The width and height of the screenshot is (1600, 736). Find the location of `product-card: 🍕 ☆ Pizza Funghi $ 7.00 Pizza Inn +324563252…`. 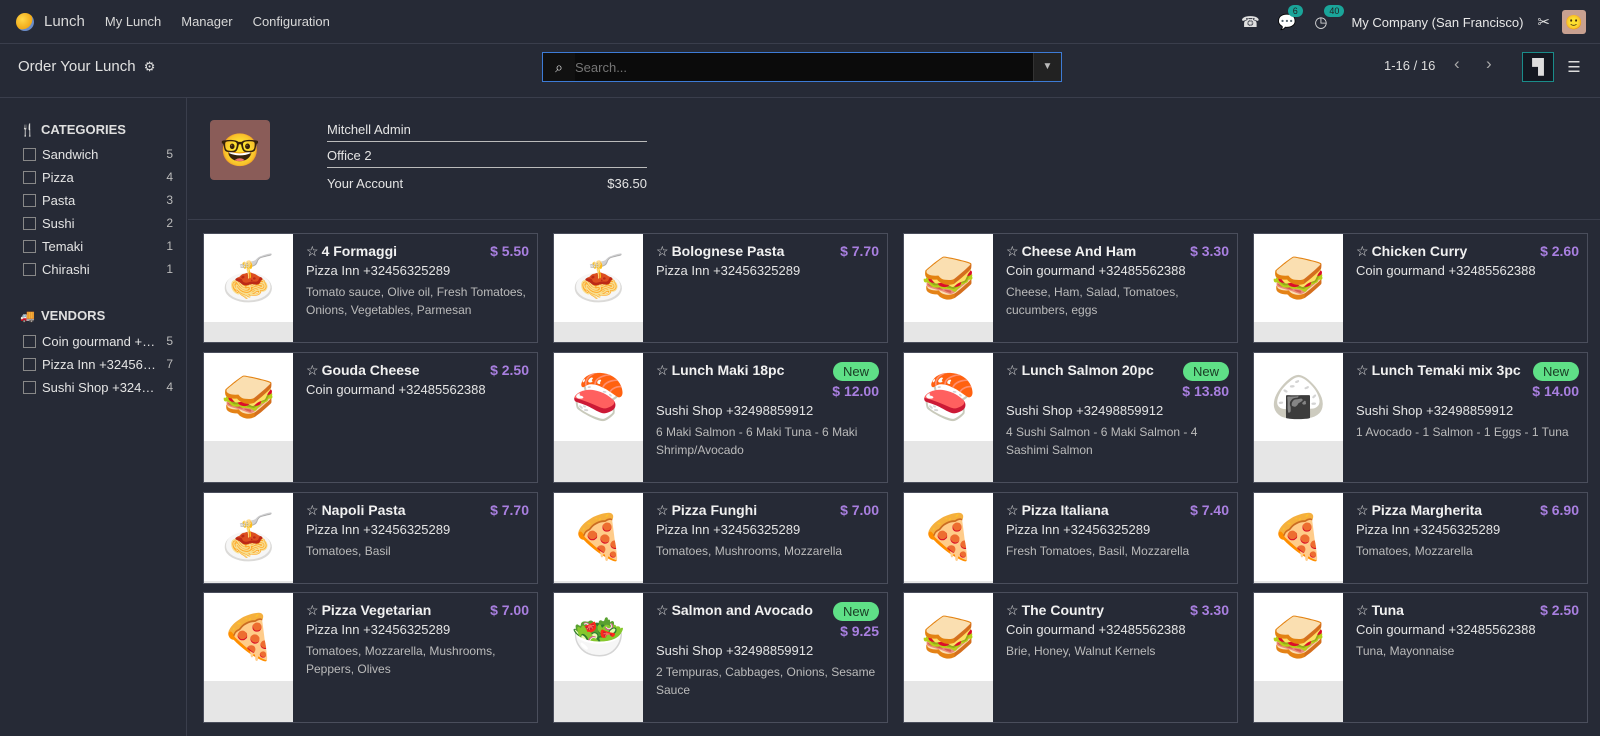

product-card: 🍕 ☆ Pizza Funghi $ 7.00 Pizza Inn +324563252… is located at coordinates (720, 538).